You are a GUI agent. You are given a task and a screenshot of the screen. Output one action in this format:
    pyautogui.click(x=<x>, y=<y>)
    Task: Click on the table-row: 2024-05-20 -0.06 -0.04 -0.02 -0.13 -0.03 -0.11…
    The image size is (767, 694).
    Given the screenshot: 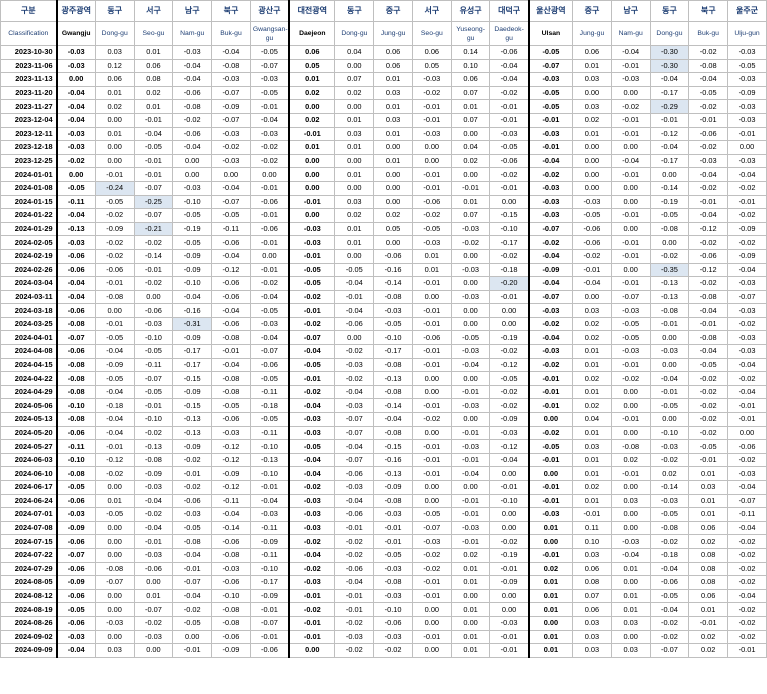 What is the action you would take?
    pyautogui.click(x=383, y=433)
    